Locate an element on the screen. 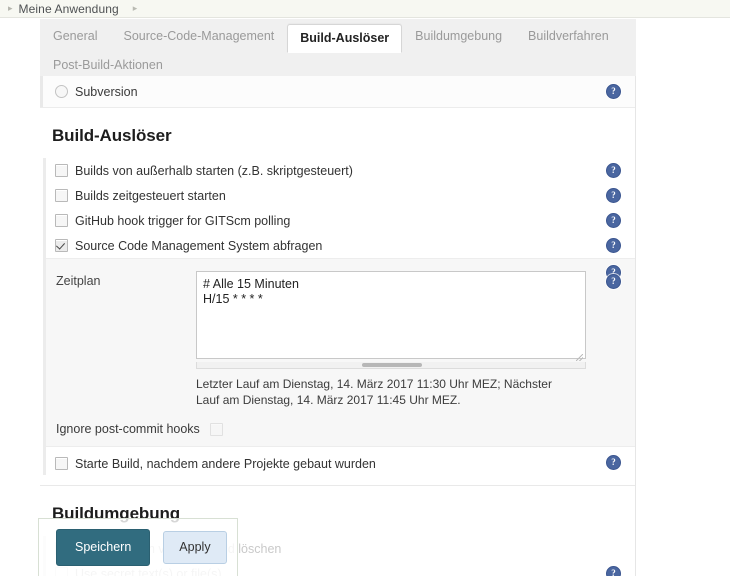 The image size is (730, 576). scm-option-label: Subversion is located at coordinates (106, 91).